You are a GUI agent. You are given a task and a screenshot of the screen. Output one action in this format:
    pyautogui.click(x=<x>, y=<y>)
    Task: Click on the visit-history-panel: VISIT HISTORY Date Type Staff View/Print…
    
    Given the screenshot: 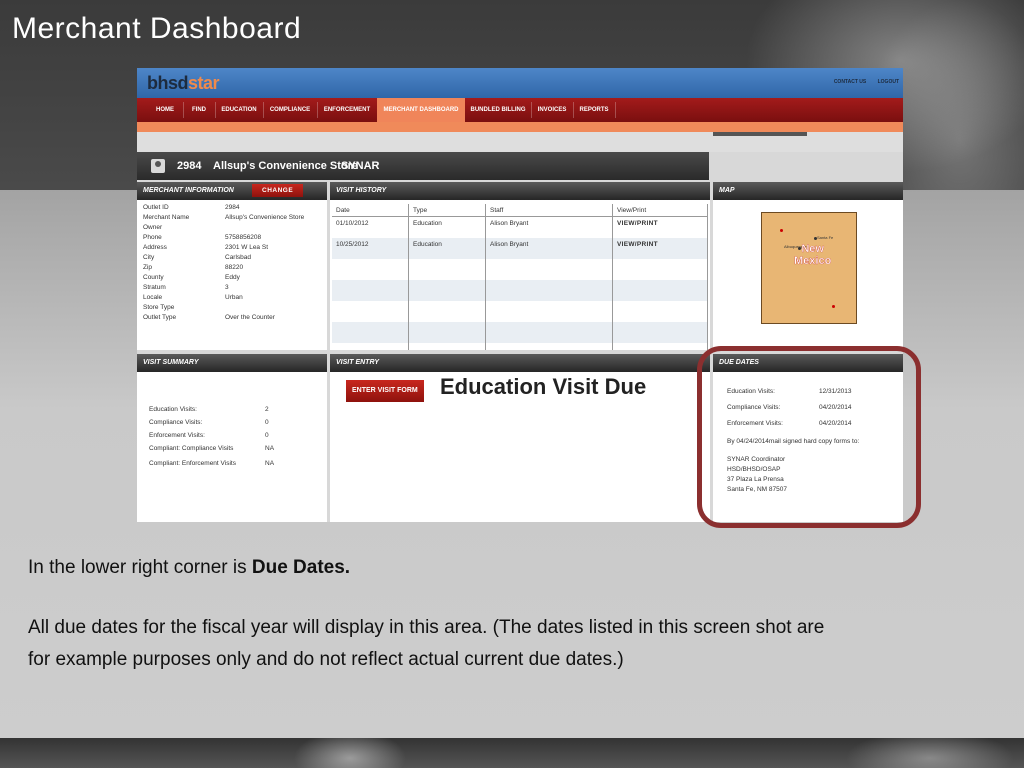 What is the action you would take?
    pyautogui.click(x=520, y=266)
    